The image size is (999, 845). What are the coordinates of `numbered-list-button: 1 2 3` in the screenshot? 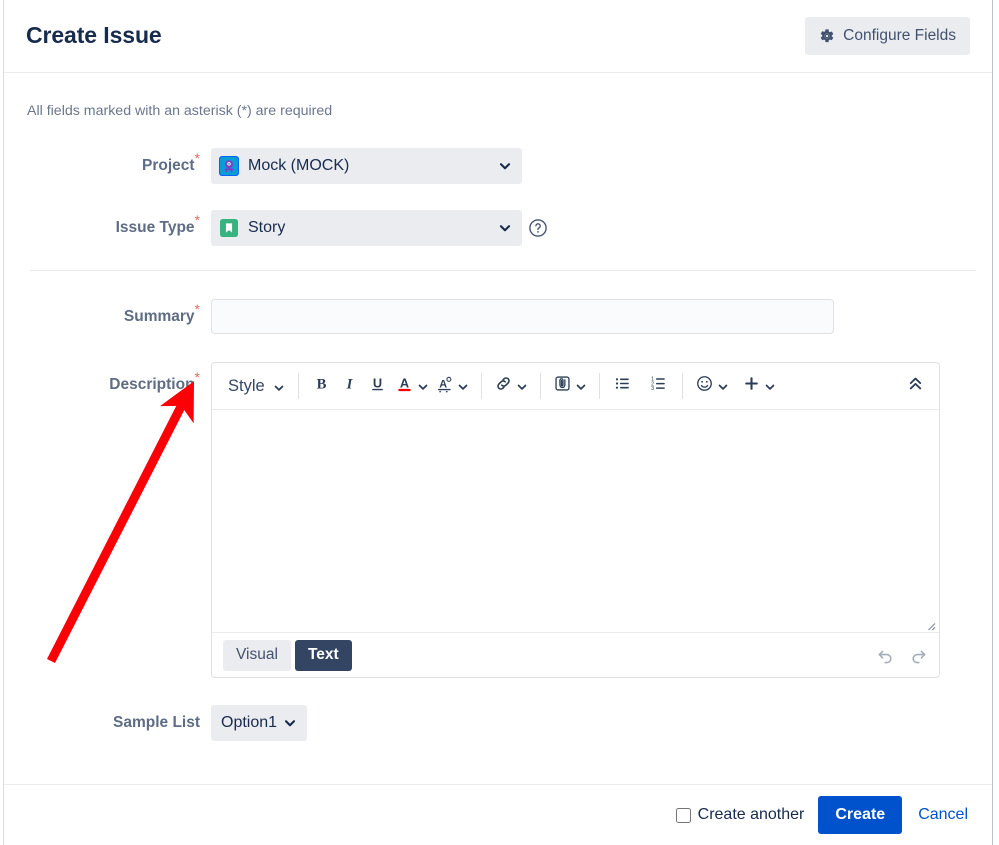 It's located at (659, 386).